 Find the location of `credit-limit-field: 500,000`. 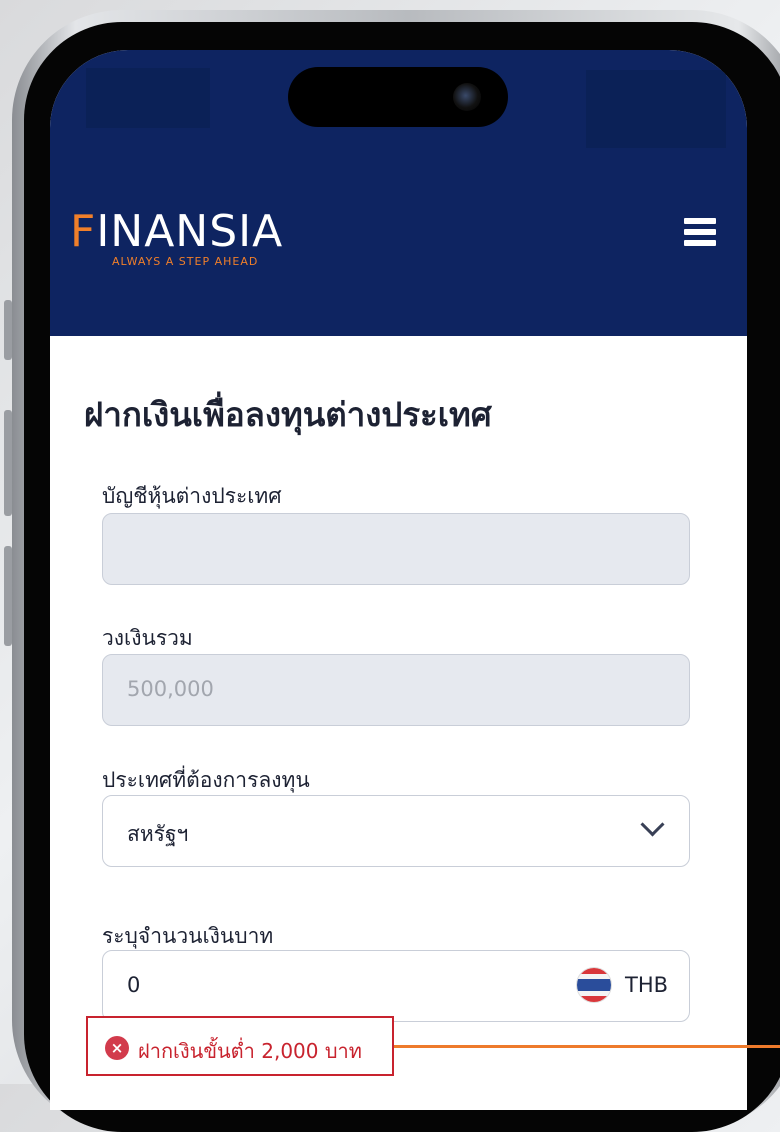

credit-limit-field: 500,000 is located at coordinates (396, 690).